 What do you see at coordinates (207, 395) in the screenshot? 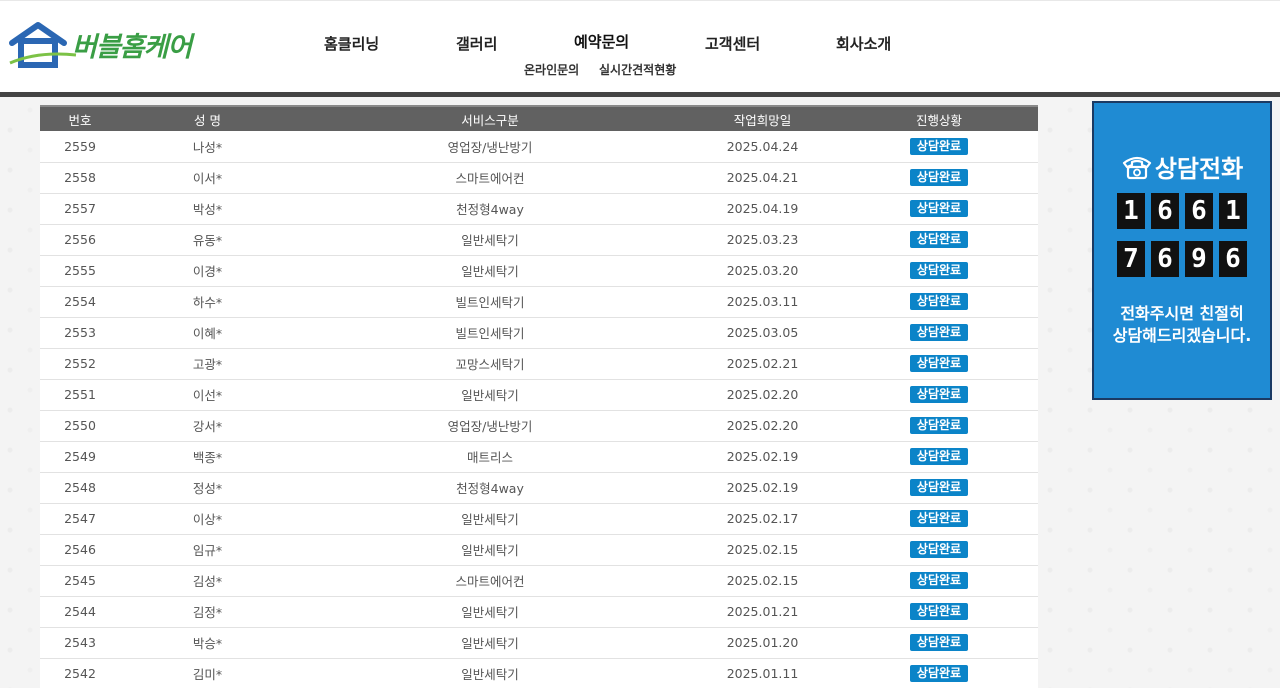
I see `row-name: 이선*` at bounding box center [207, 395].